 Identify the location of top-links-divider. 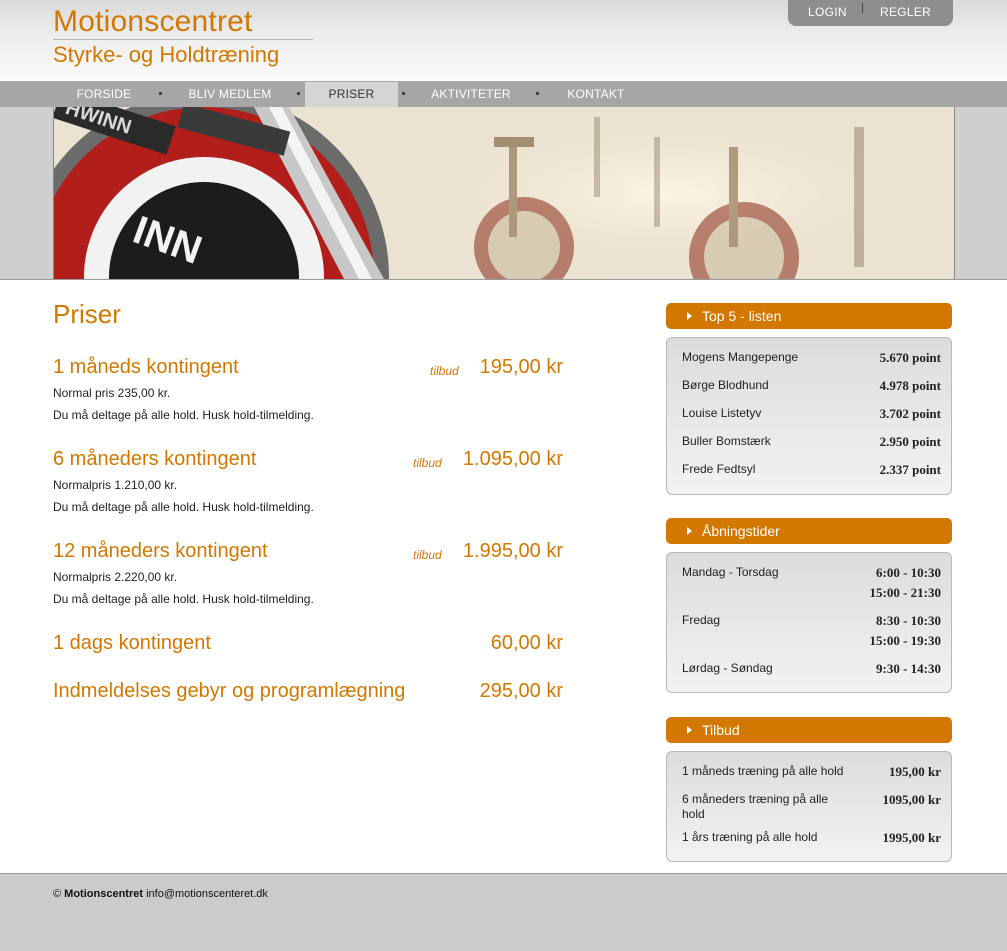
(862, 8).